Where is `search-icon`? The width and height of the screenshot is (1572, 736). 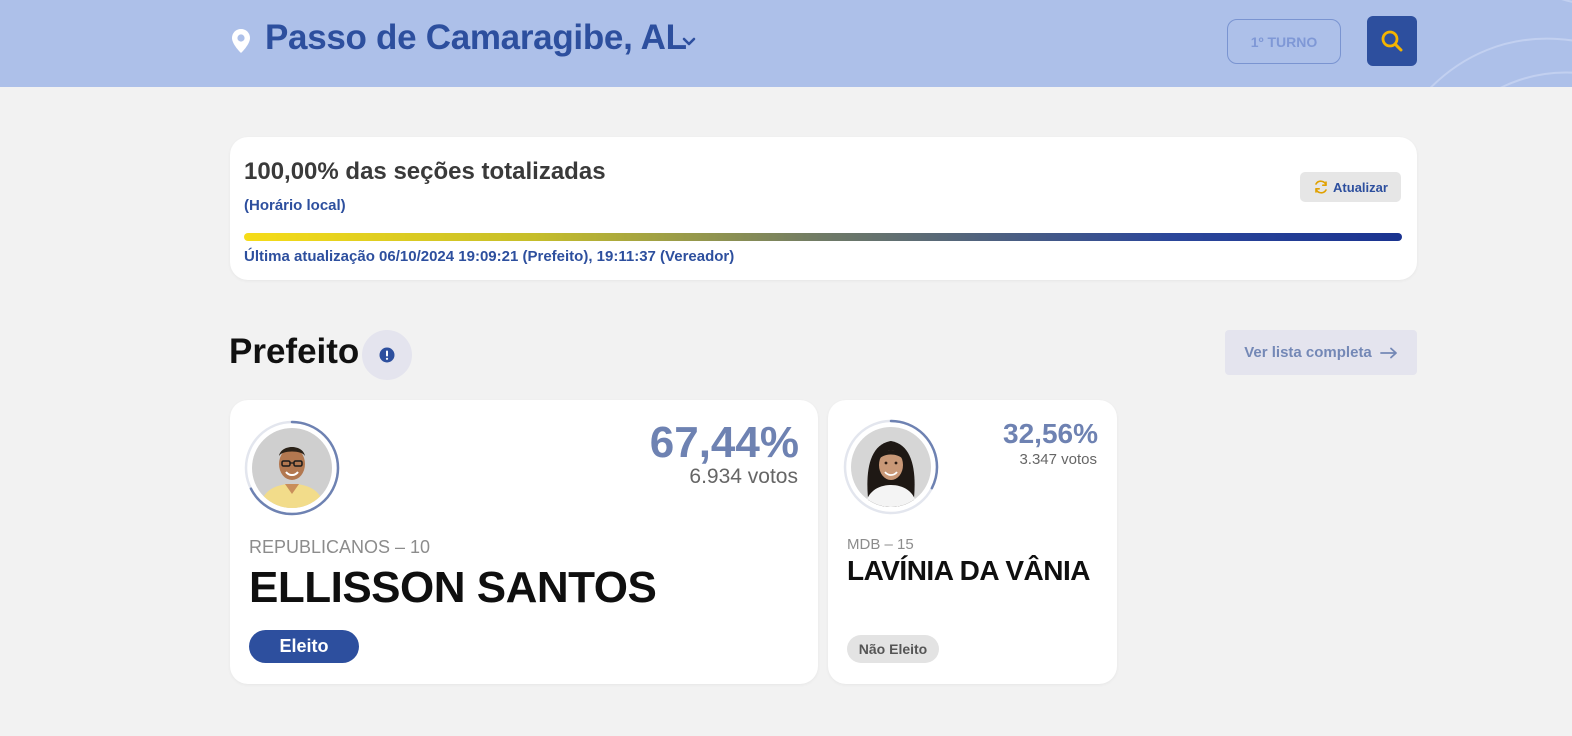 search-icon is located at coordinates (1392, 41).